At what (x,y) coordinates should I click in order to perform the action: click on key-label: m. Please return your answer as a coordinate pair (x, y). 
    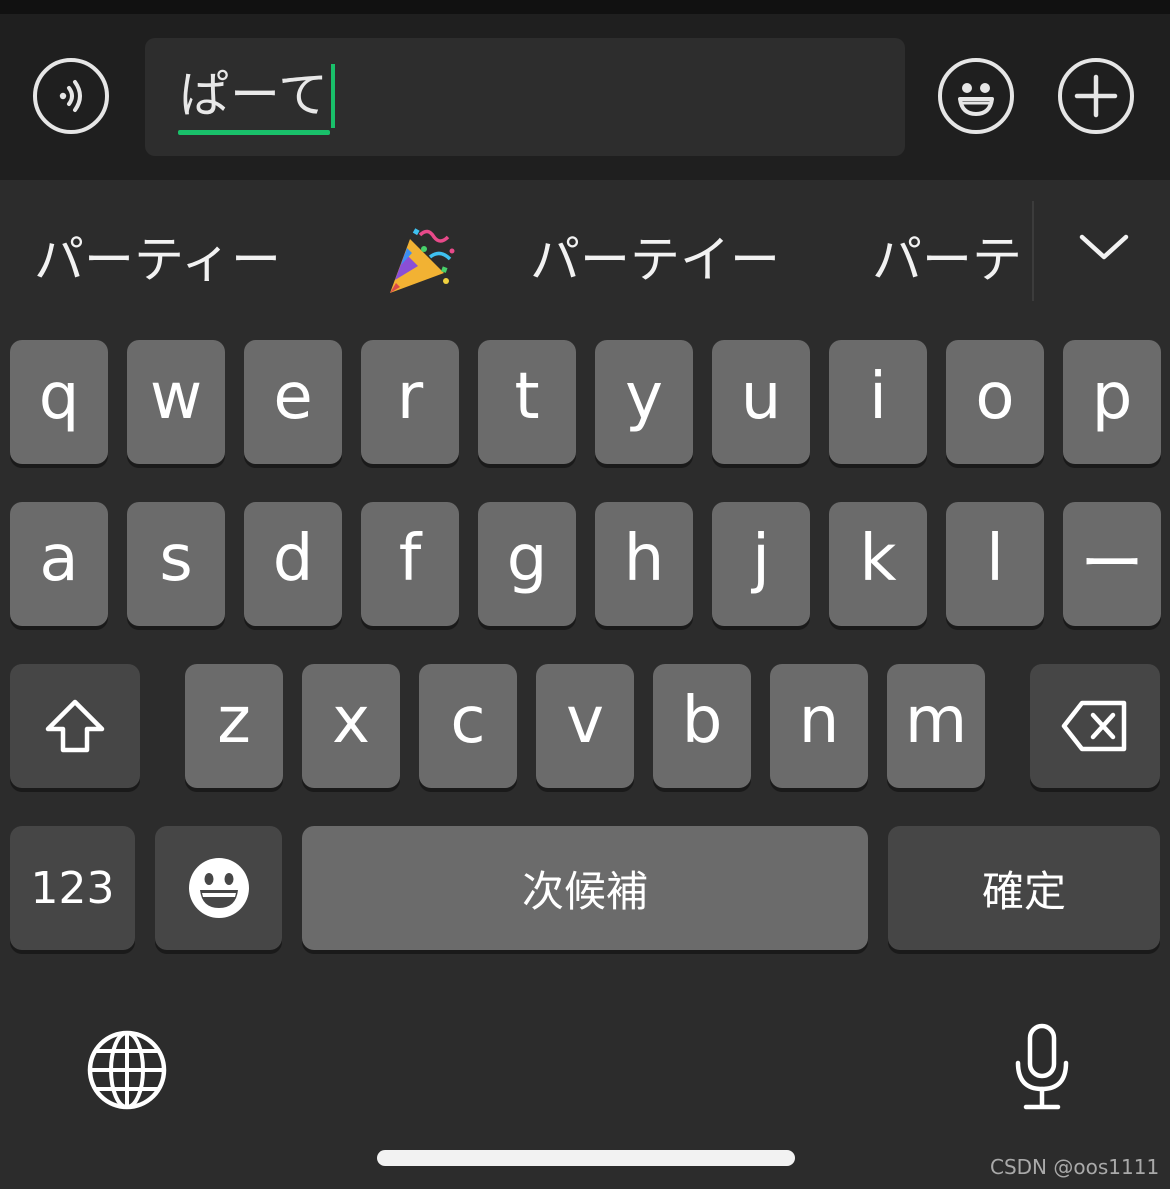
    Looking at the image, I should click on (936, 721).